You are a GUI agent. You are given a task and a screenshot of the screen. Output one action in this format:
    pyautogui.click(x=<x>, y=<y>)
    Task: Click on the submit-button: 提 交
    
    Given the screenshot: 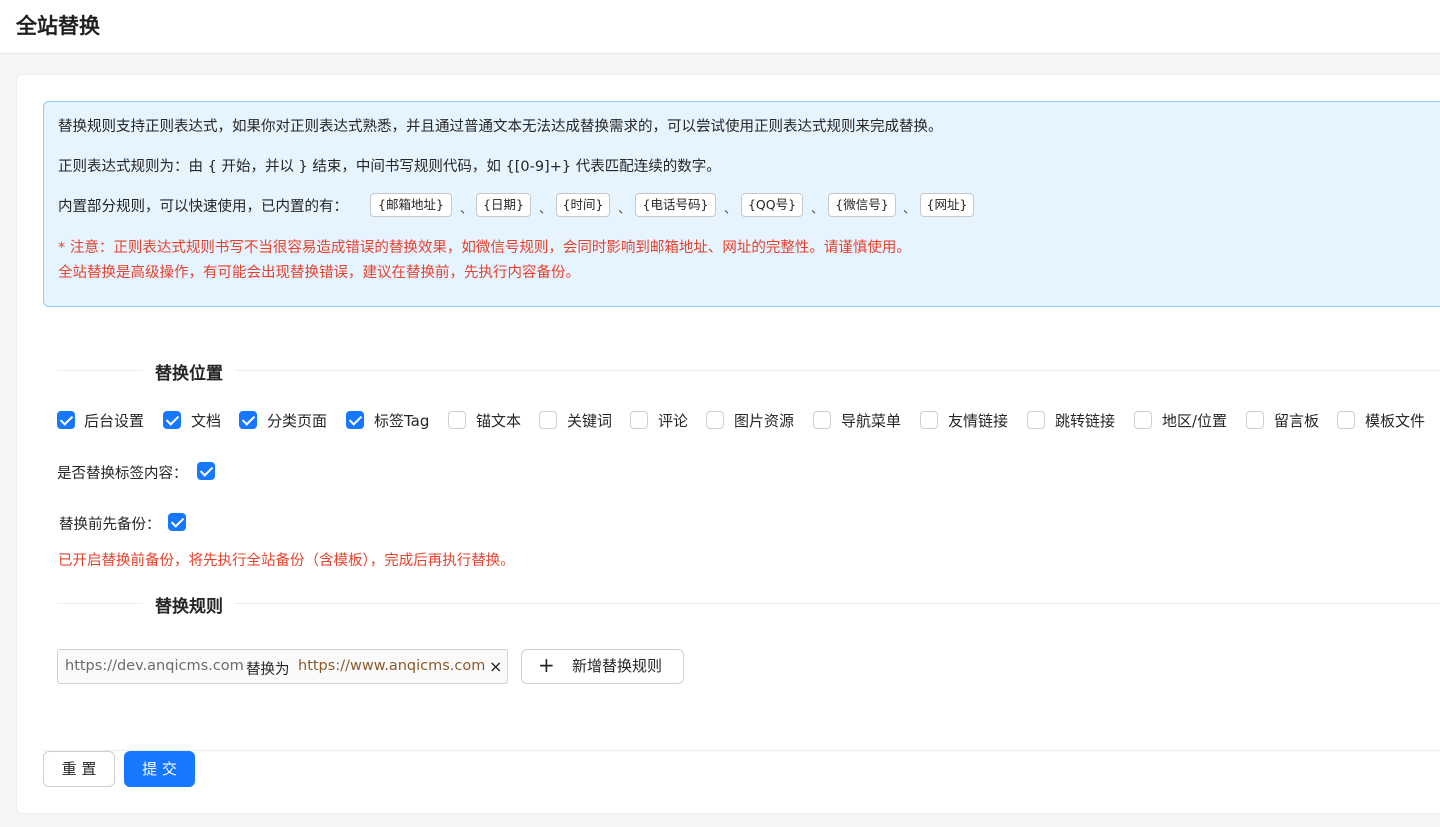 What is the action you would take?
    pyautogui.click(x=159, y=769)
    